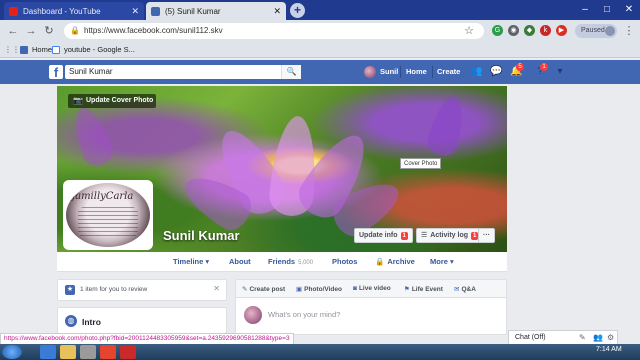 Image resolution: width=640 pixels, height=360 pixels. What do you see at coordinates (497, 30) in the screenshot?
I see `extension-icon: G` at bounding box center [497, 30].